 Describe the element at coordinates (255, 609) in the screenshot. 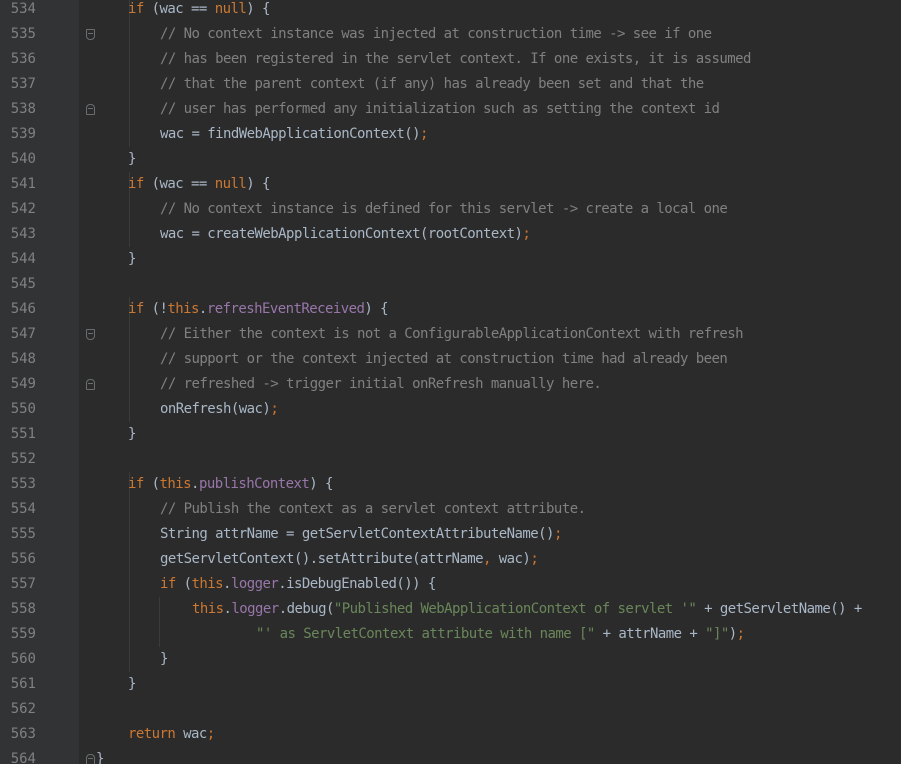

I see `code-token: logger` at that location.